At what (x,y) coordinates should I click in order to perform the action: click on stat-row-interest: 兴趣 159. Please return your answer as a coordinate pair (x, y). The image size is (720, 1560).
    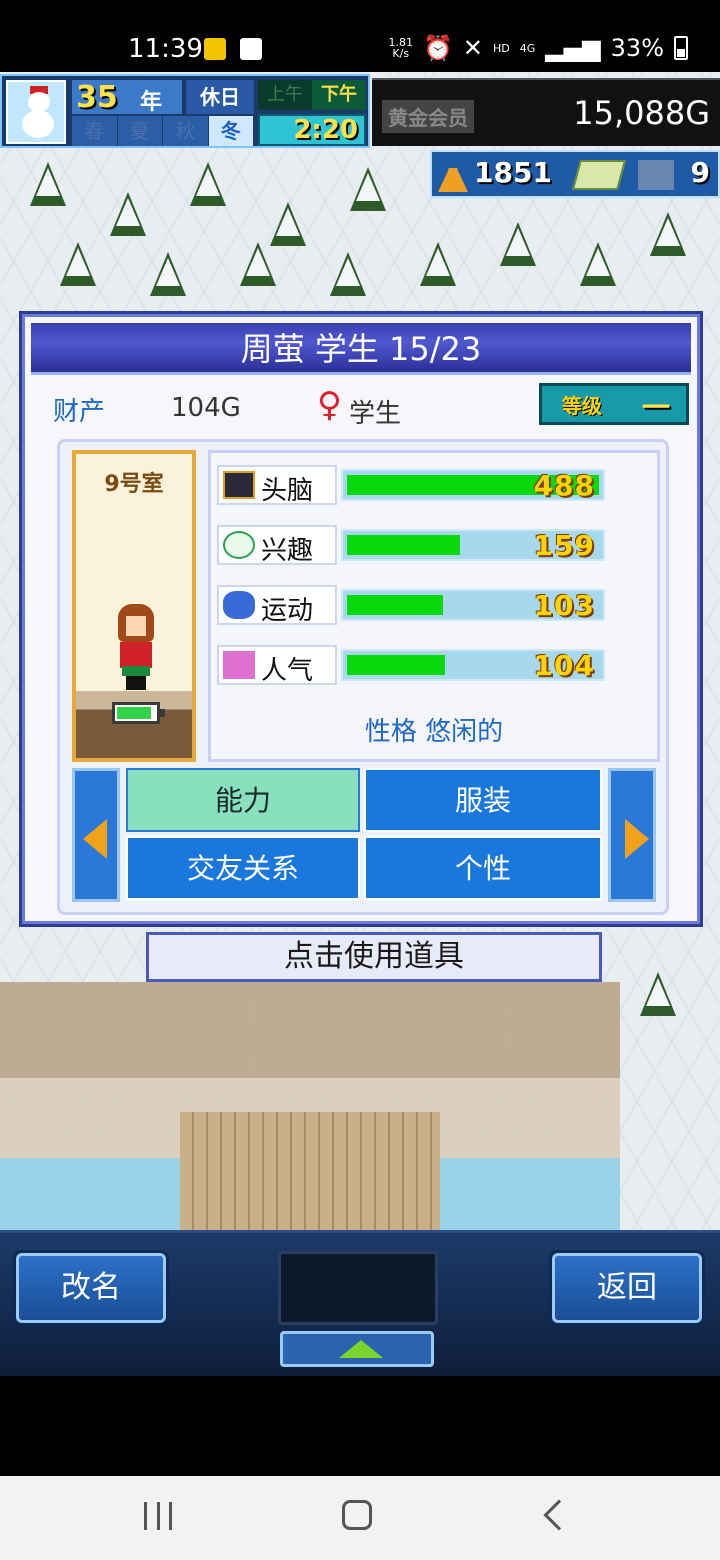
    Looking at the image, I should click on (412, 545).